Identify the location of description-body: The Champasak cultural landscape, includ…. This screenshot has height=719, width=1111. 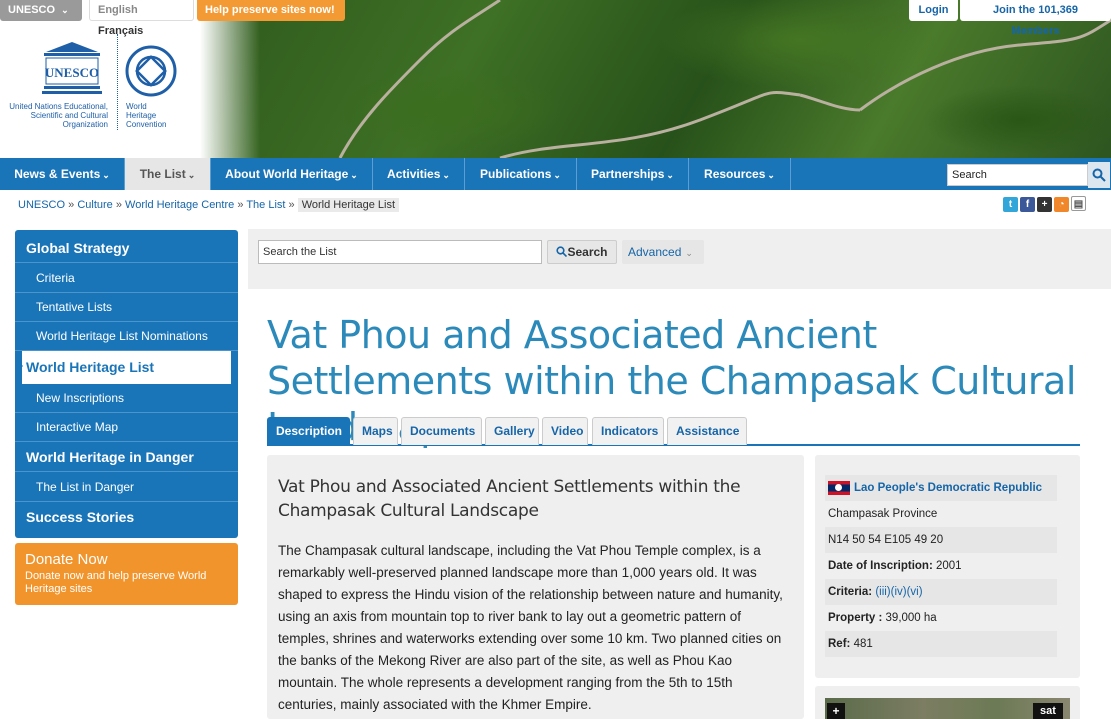
(530, 627).